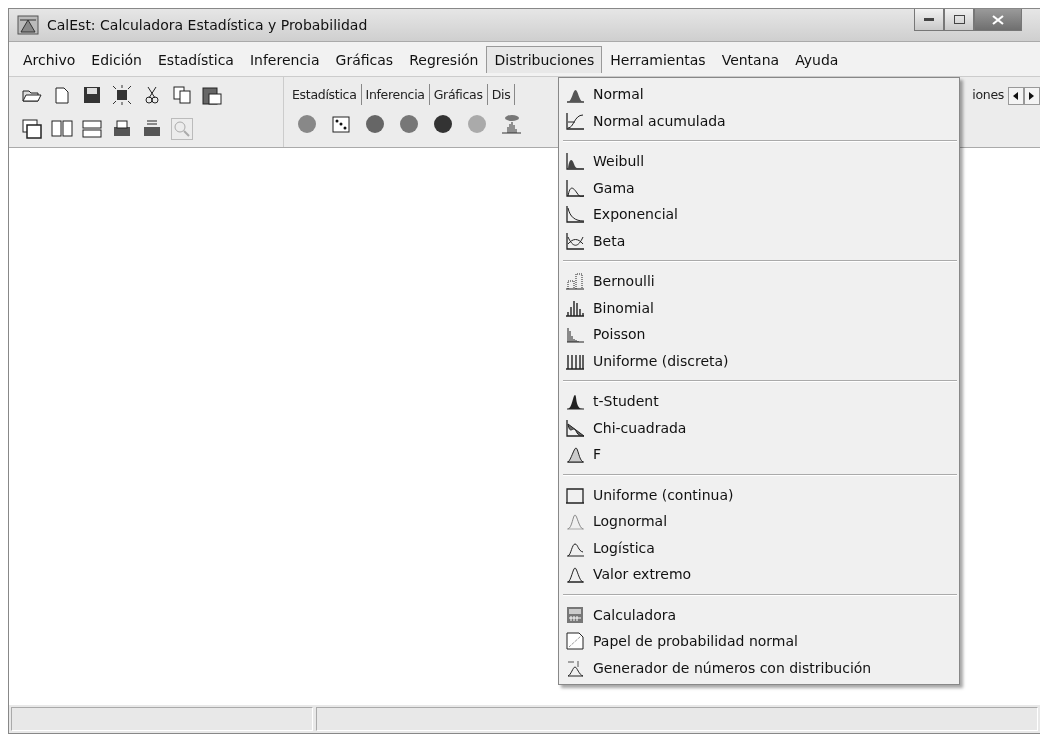 The image size is (1040, 736). I want to click on menu-option: F, so click(759, 454).